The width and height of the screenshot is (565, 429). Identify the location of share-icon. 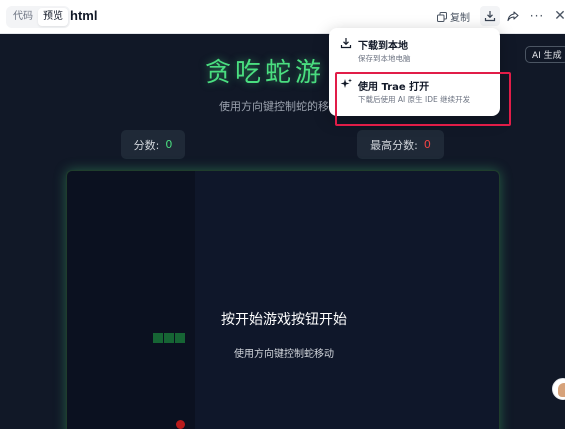
(513, 16).